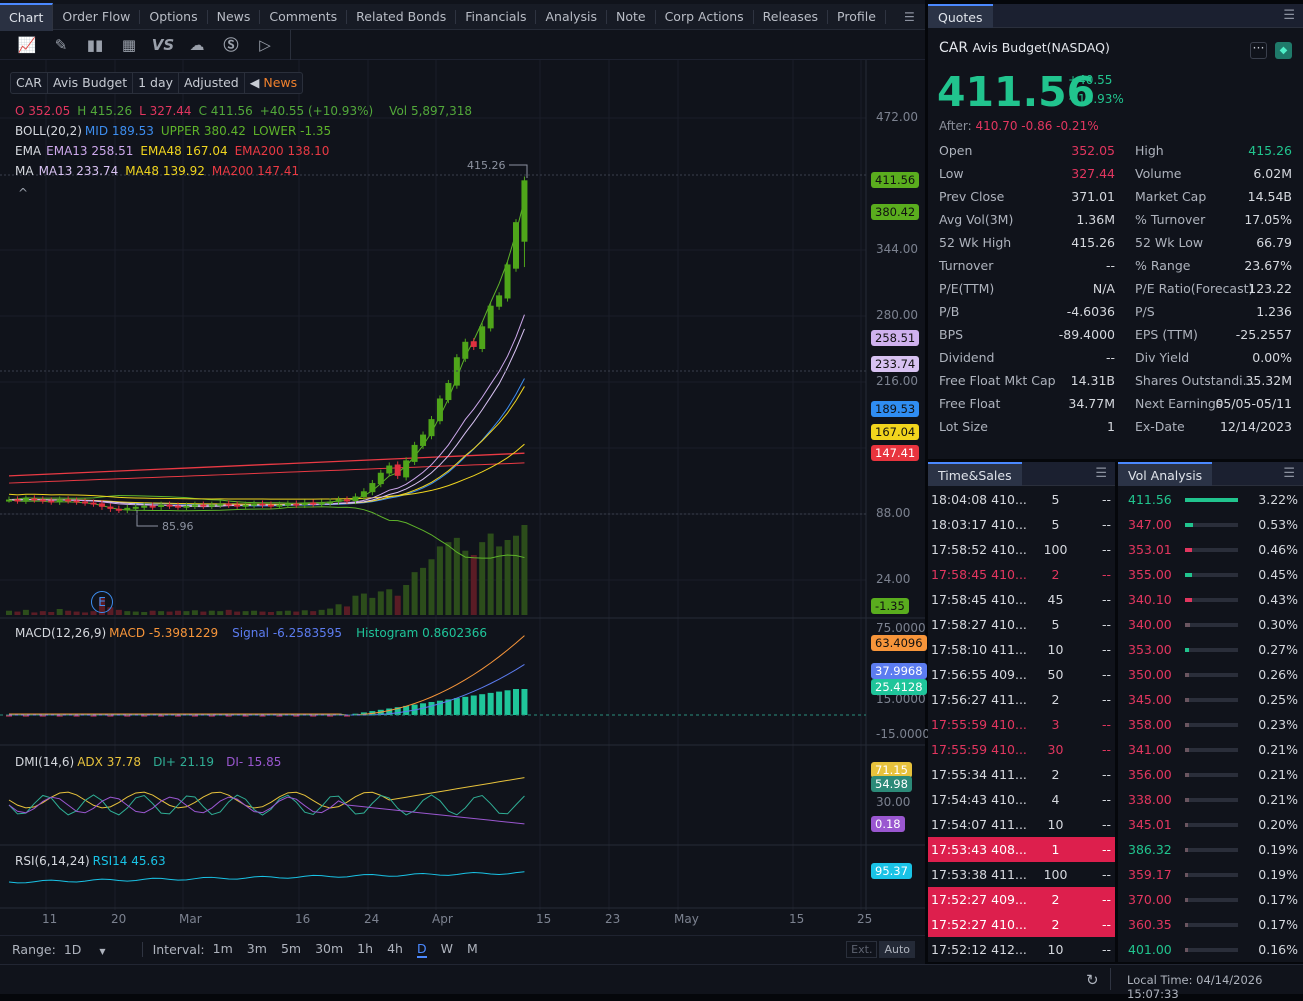 This screenshot has height=1001, width=1303. I want to click on quote-field-label: Low, so click(951, 173).